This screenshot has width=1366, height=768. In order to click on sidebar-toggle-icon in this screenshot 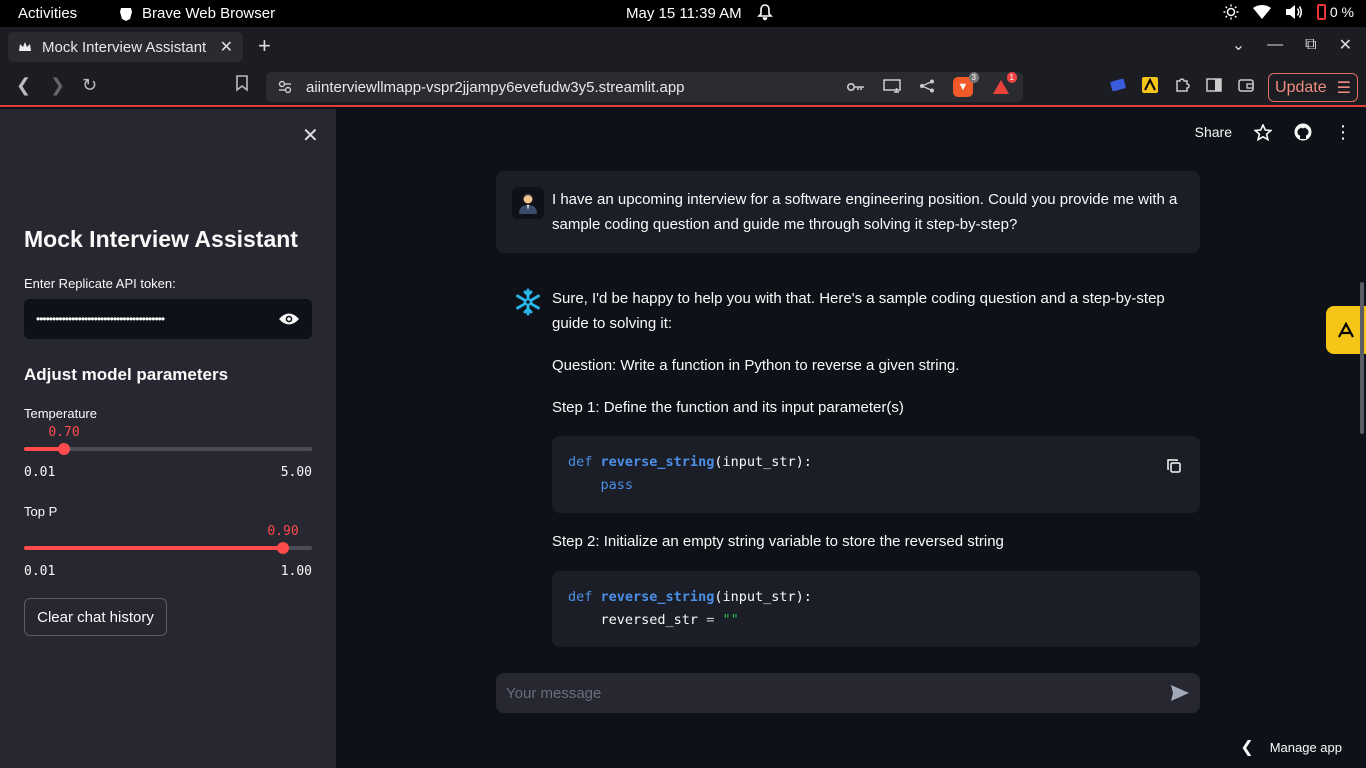, I will do `click(1214, 87)`.